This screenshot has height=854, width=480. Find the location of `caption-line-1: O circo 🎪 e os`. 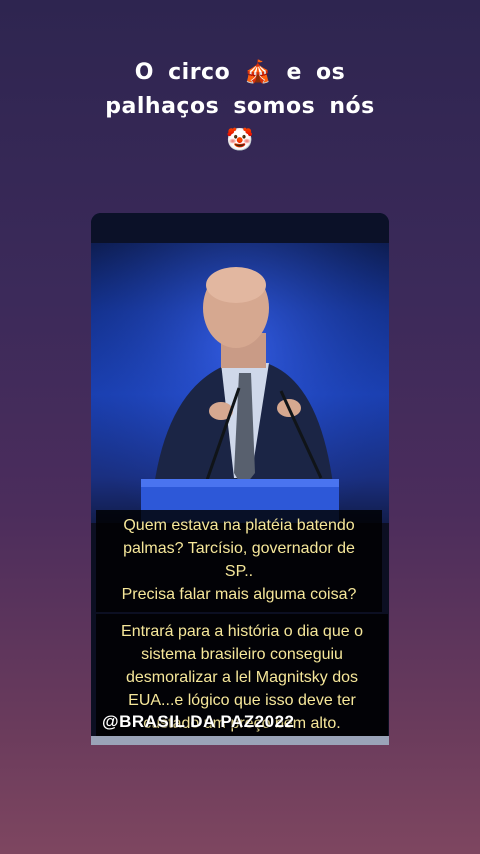

caption-line-1: O circo 🎪 e os is located at coordinates (240, 73).